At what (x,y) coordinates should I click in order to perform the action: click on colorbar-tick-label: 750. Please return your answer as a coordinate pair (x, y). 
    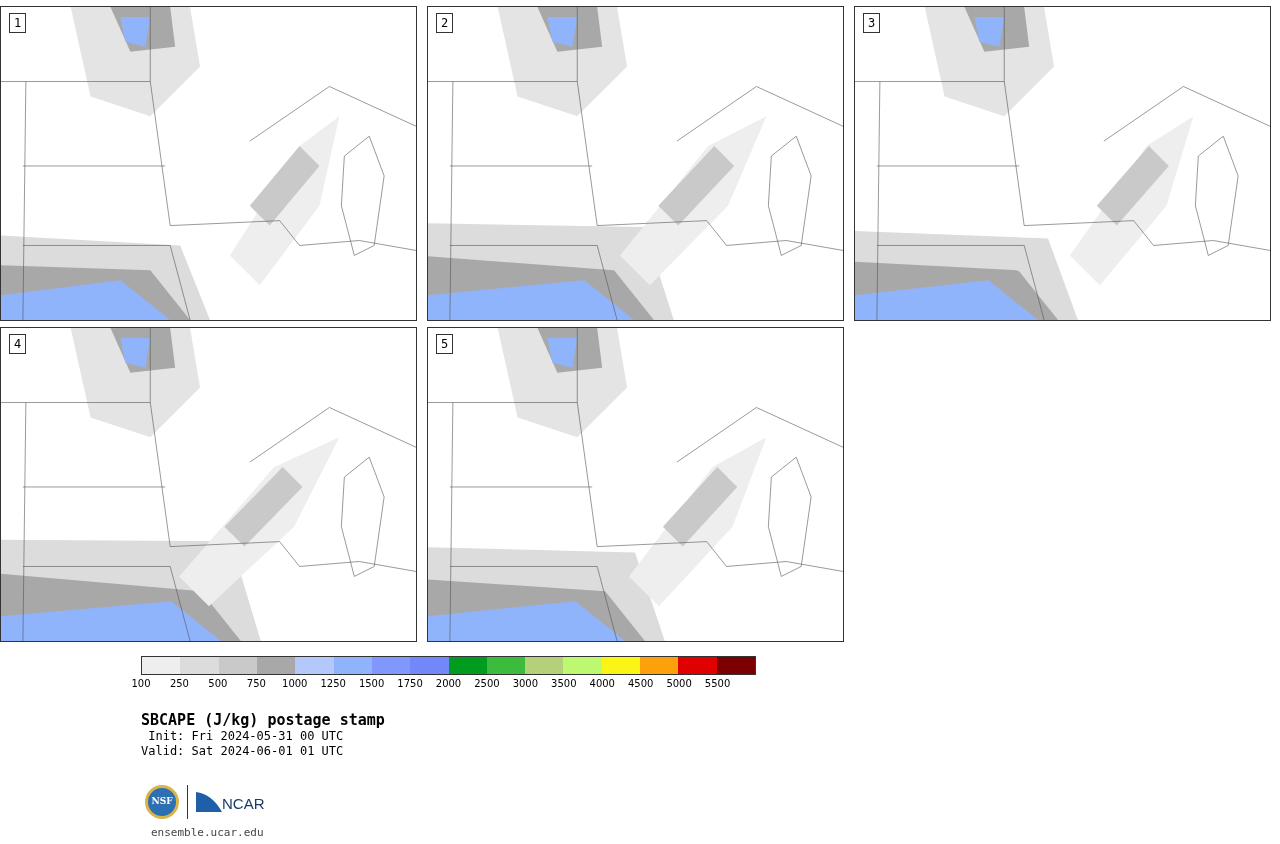
    Looking at the image, I should click on (256, 684).